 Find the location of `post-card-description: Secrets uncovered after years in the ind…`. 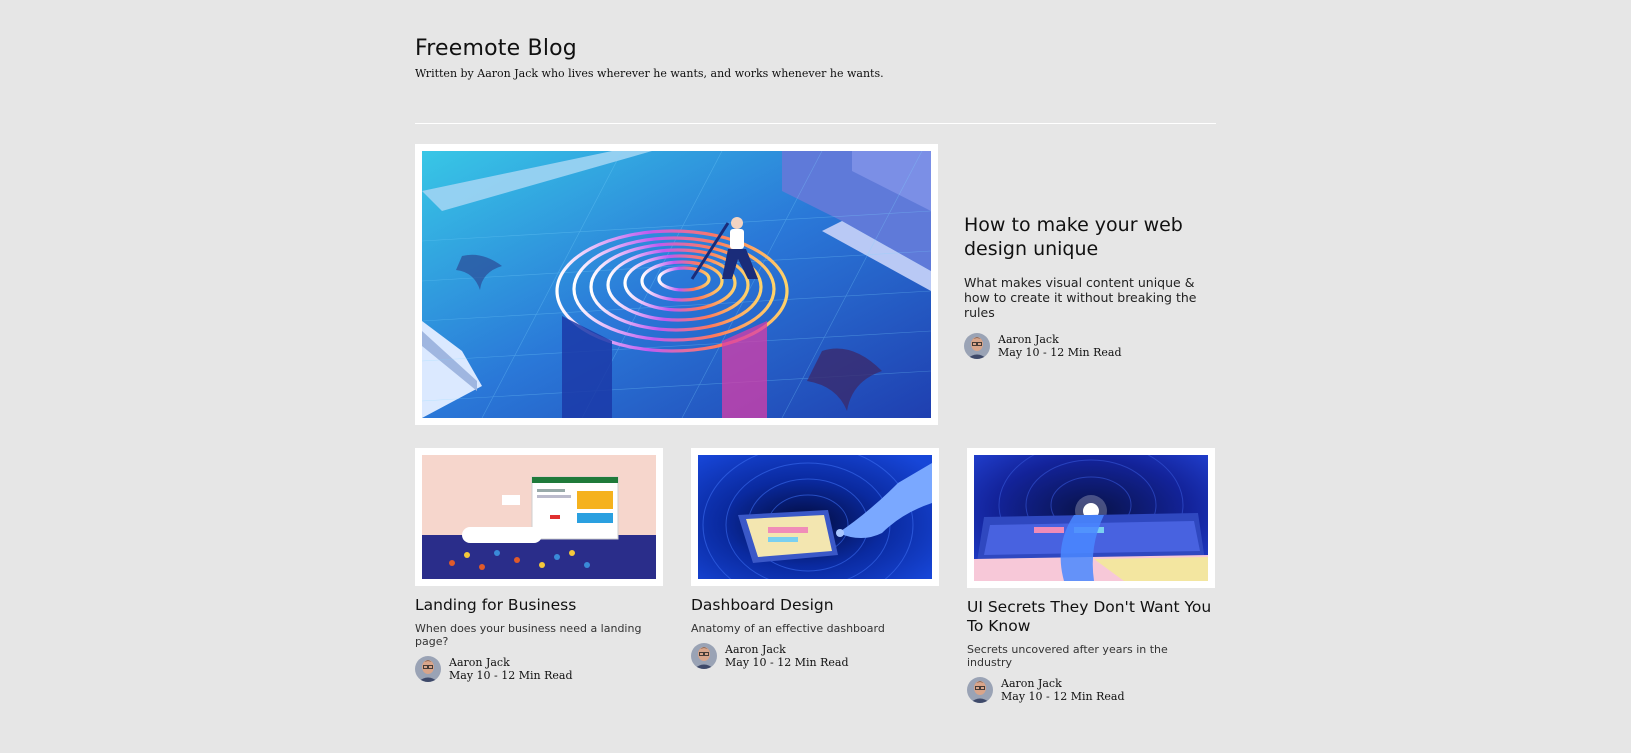

post-card-description: Secrets uncovered after years in the ind… is located at coordinates (1067, 656).